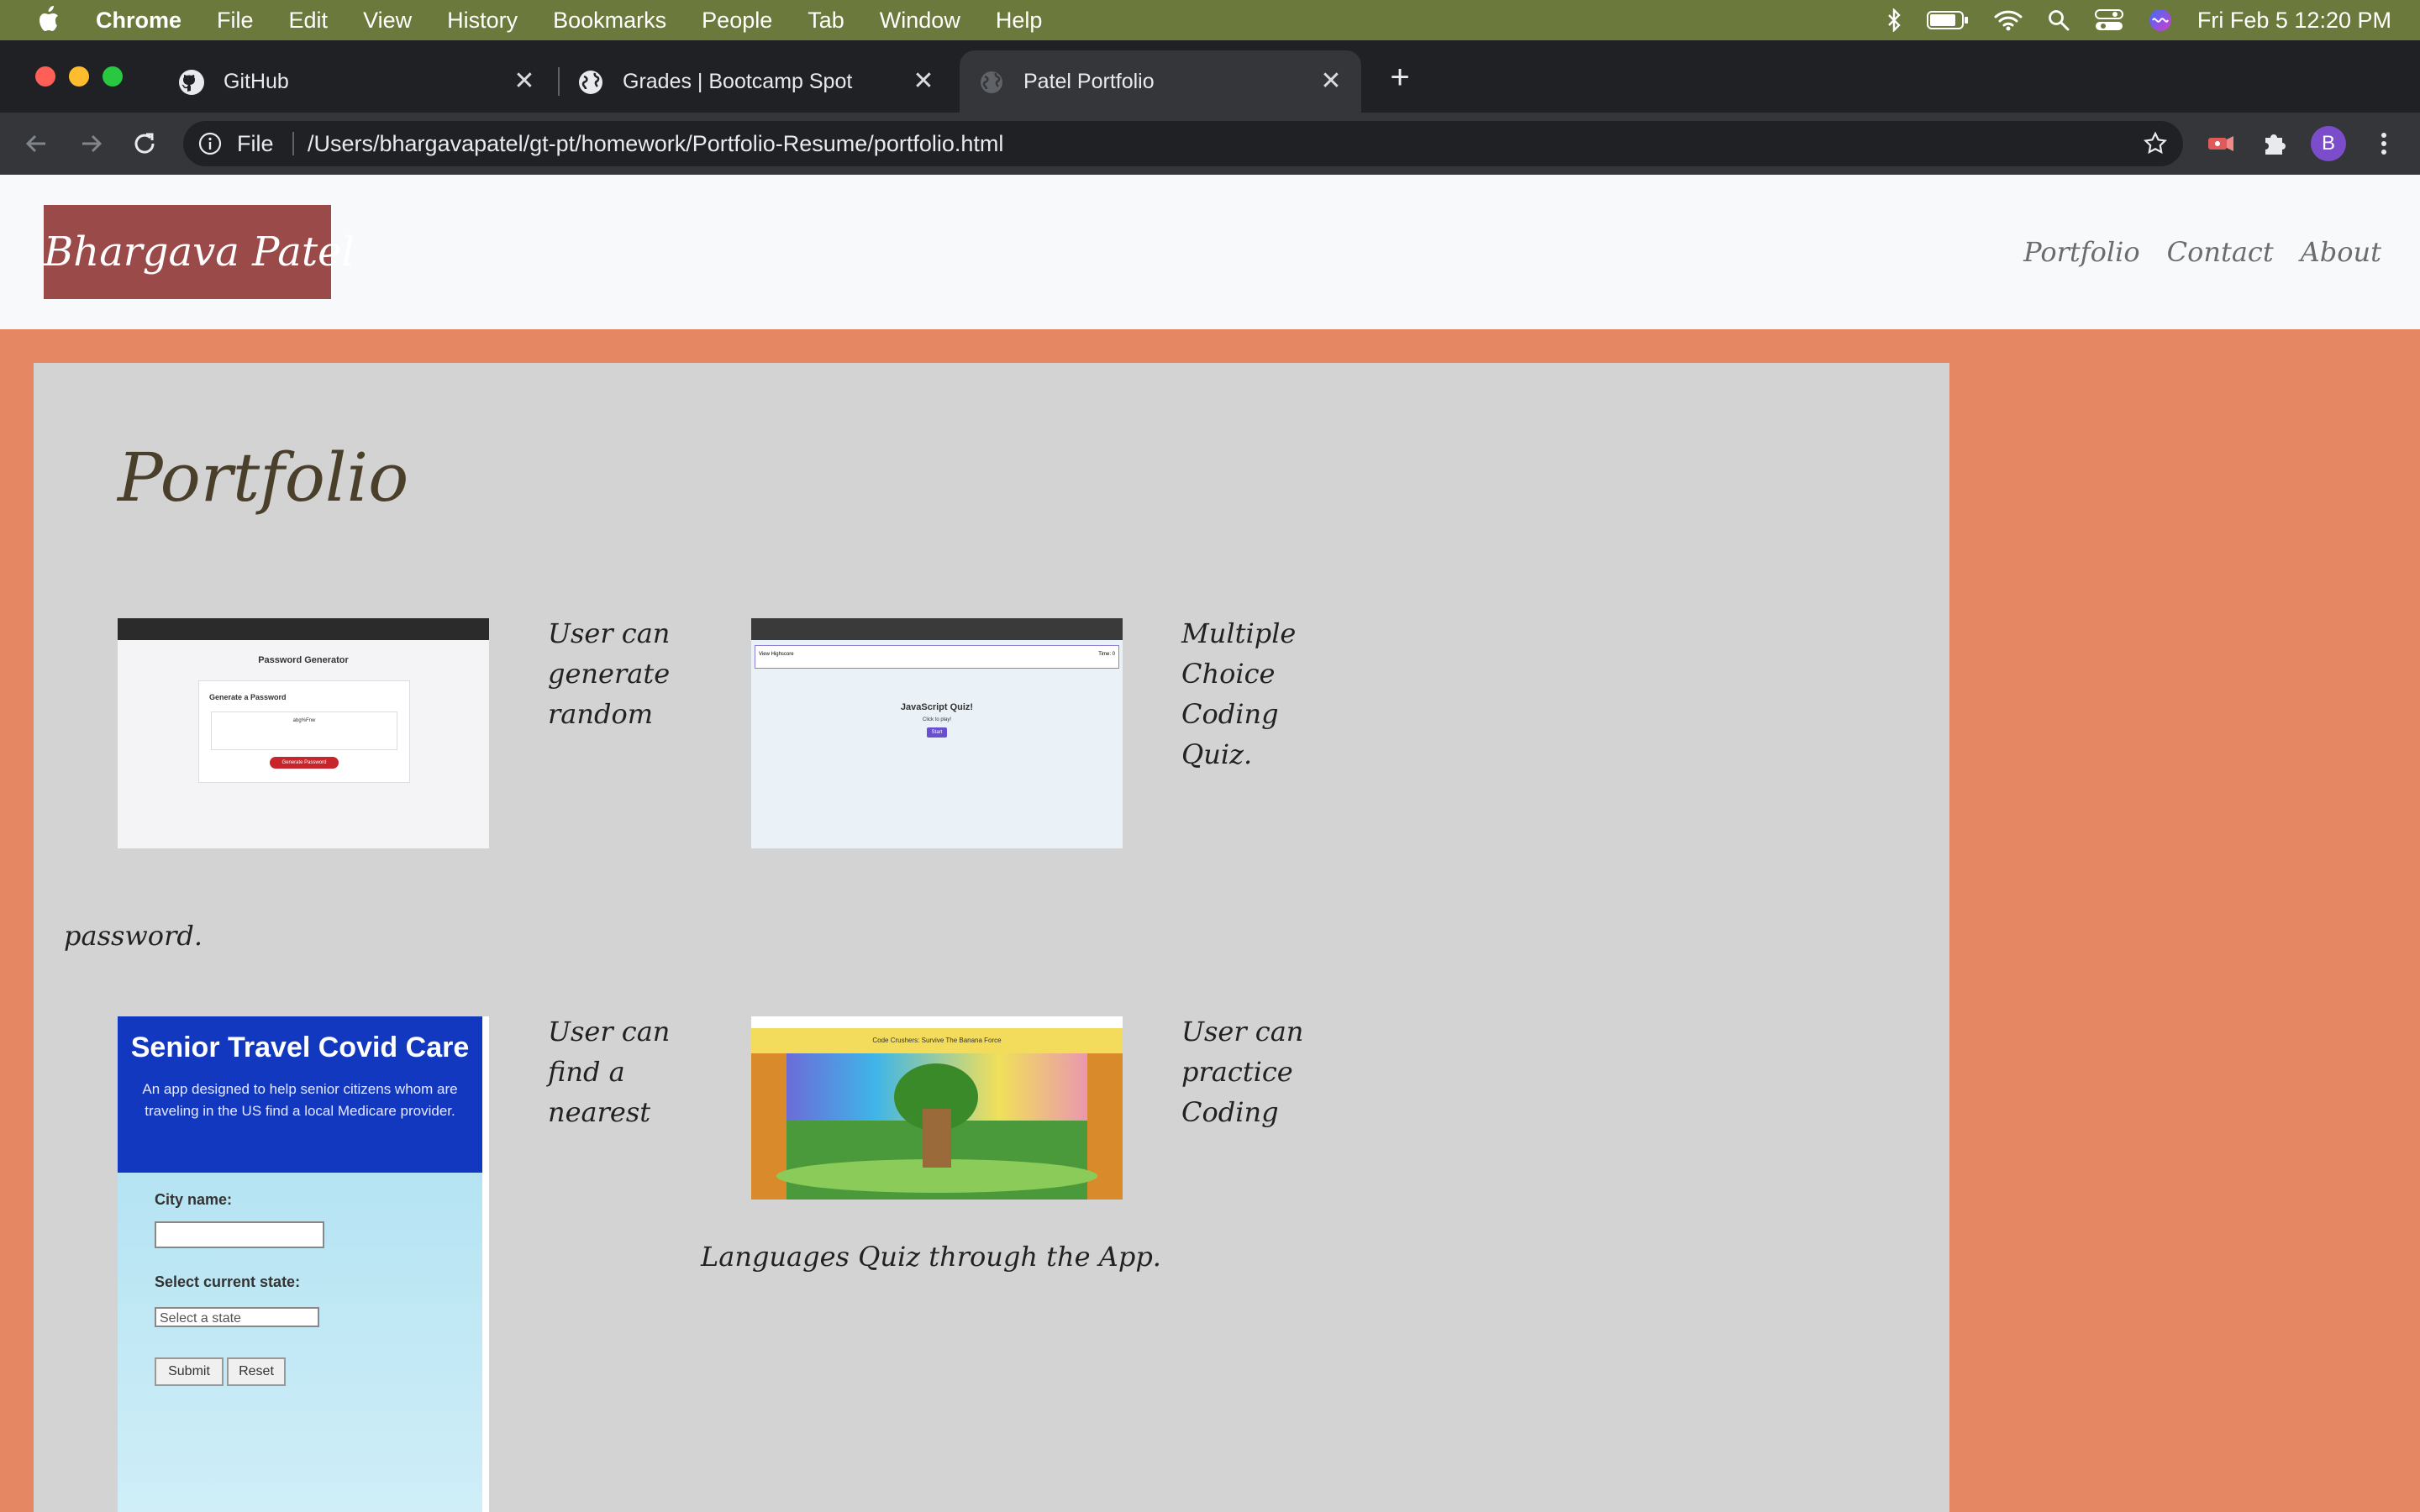 The width and height of the screenshot is (2420, 1512). Describe the element at coordinates (133, 936) in the screenshot. I see `project-description-tail: password.` at that location.